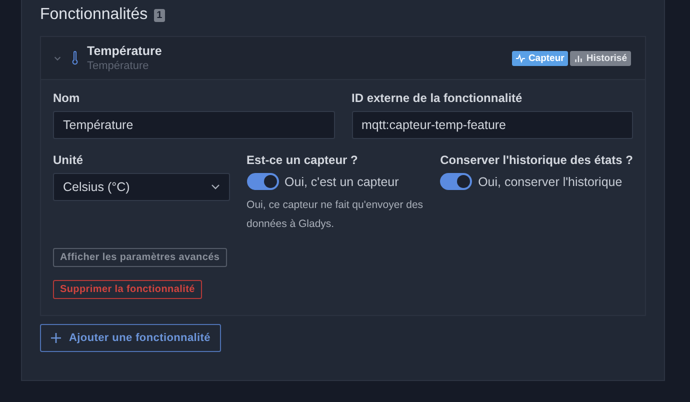  What do you see at coordinates (68, 160) in the screenshot?
I see `field-label: Unité` at bounding box center [68, 160].